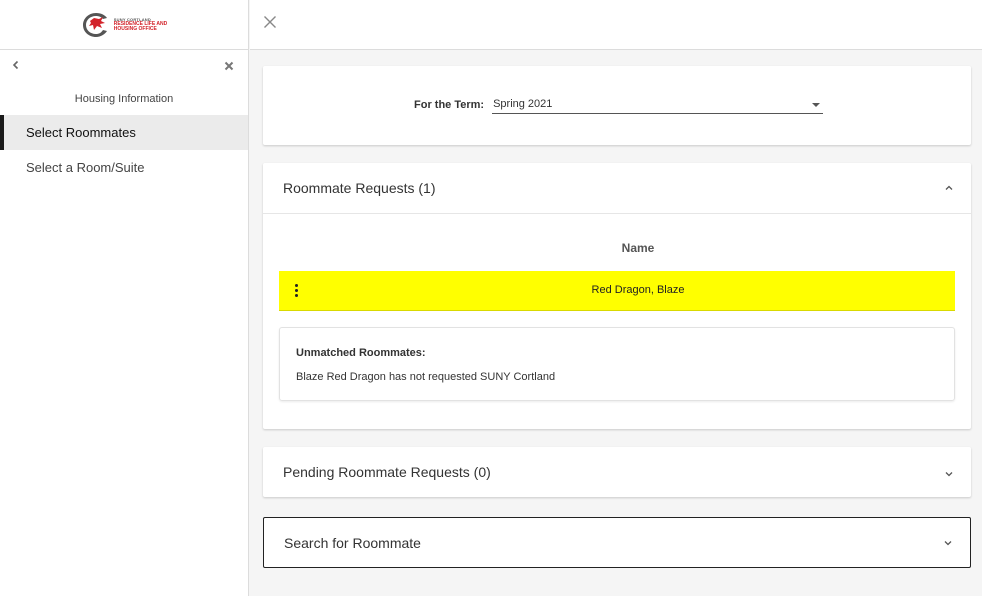 Image resolution: width=982 pixels, height=596 pixels. What do you see at coordinates (617, 188) in the screenshot?
I see `roommate-requests-header: Roommate Requests (1)` at bounding box center [617, 188].